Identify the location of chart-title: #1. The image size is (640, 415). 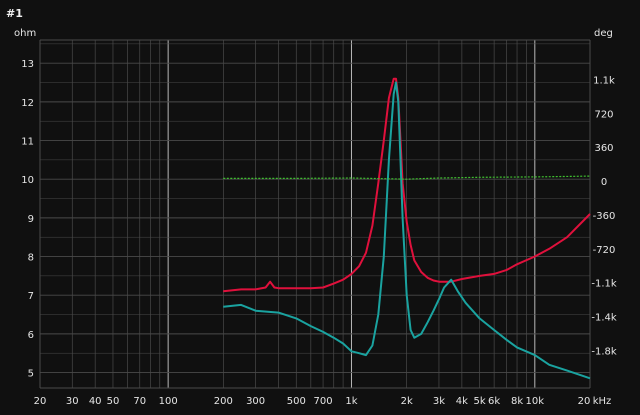
(14, 13).